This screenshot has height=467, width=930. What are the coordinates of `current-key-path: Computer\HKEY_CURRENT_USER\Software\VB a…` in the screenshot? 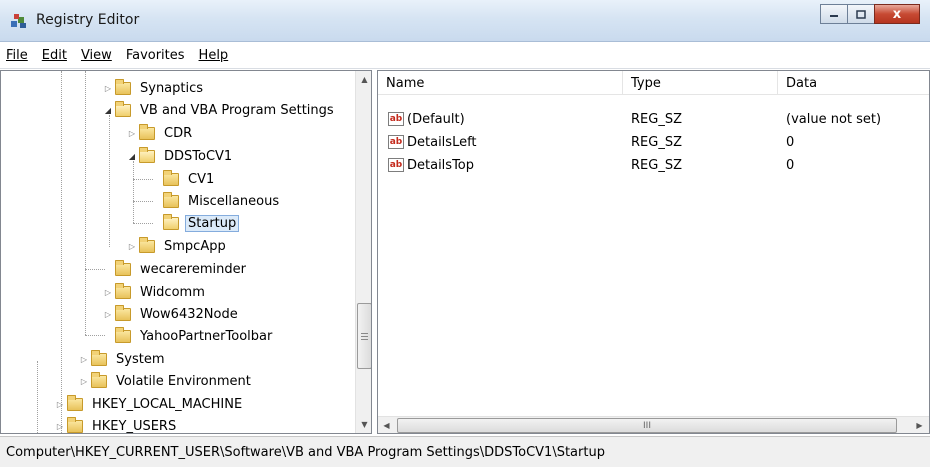 It's located at (305, 452).